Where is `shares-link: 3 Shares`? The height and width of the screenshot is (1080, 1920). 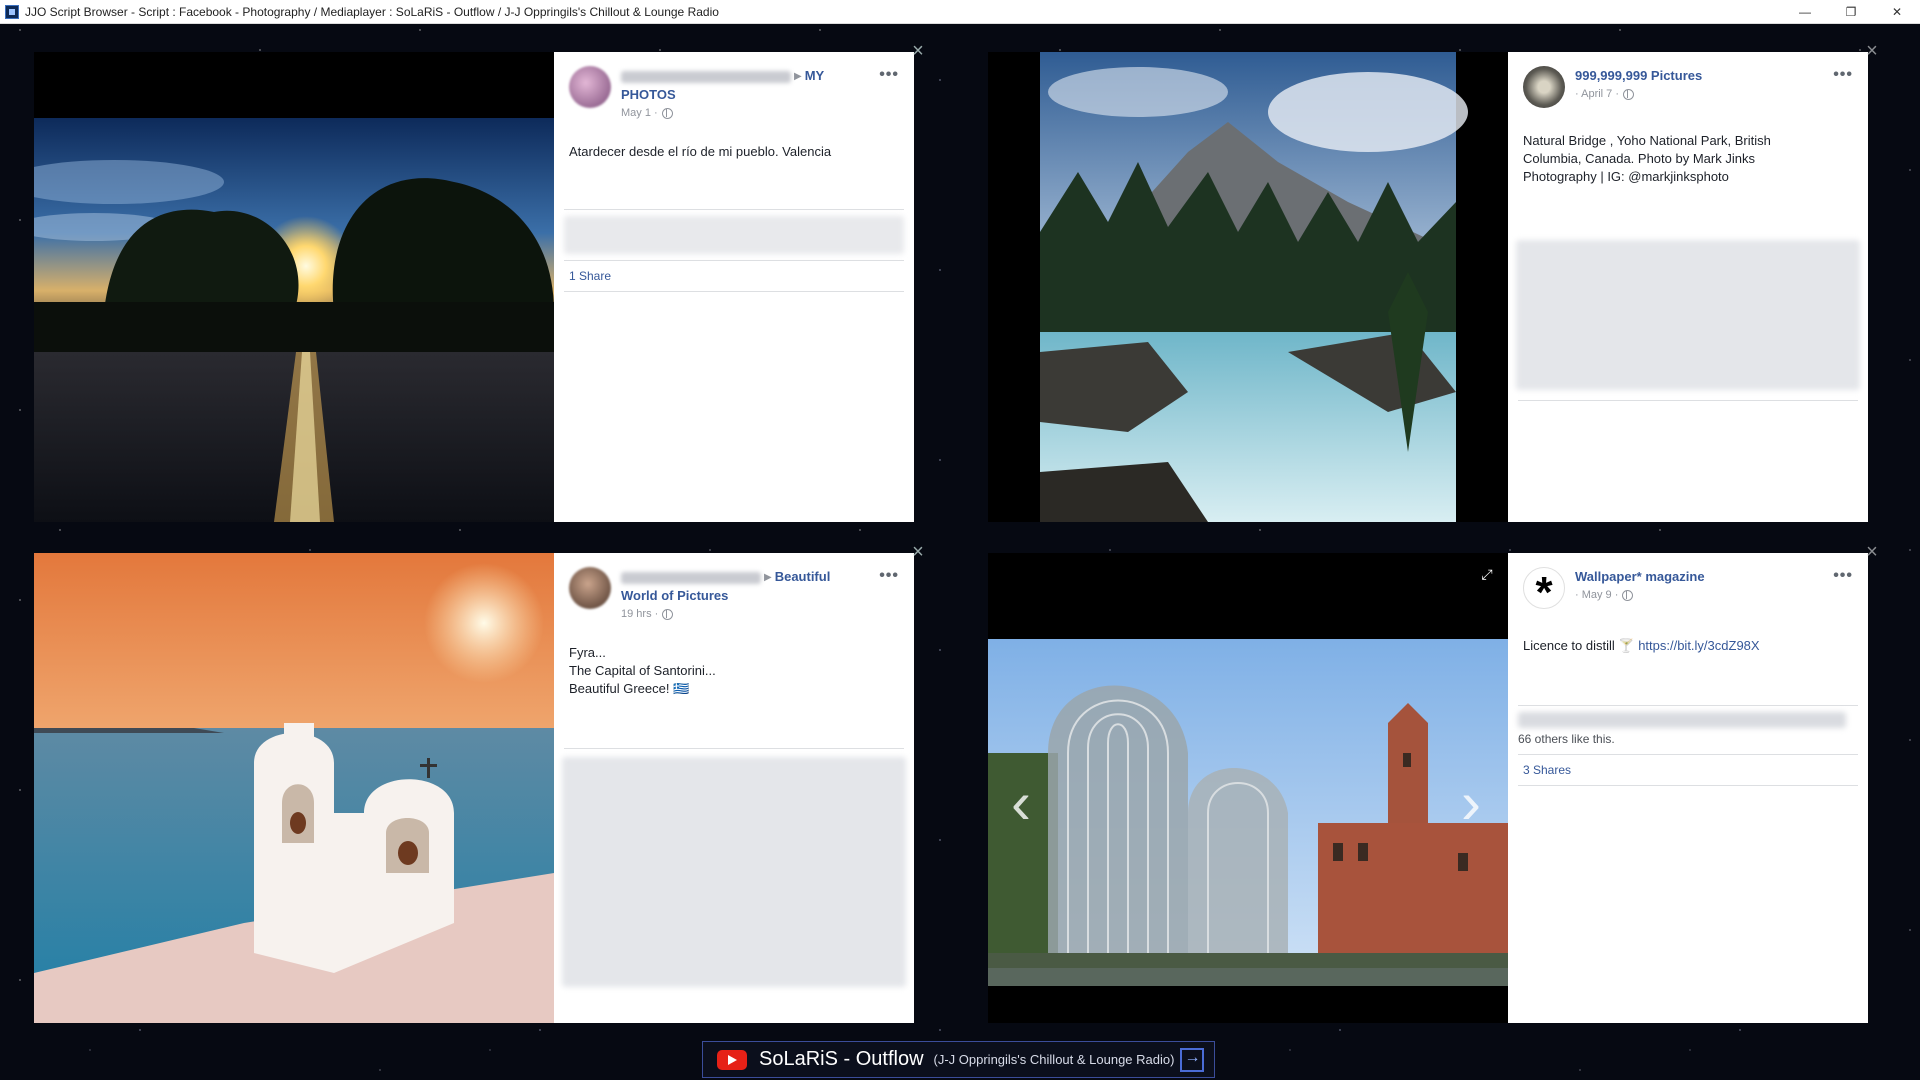 shares-link: 3 Shares is located at coordinates (1688, 770).